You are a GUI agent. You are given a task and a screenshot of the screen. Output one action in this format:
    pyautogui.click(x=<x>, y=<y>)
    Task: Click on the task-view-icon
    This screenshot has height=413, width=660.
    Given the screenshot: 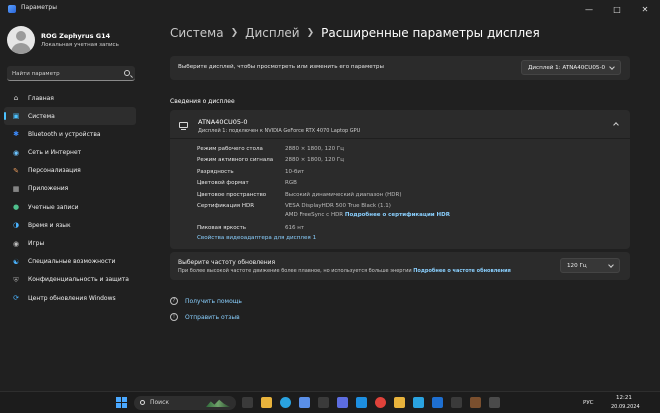 What is the action you would take?
    pyautogui.click(x=247, y=402)
    